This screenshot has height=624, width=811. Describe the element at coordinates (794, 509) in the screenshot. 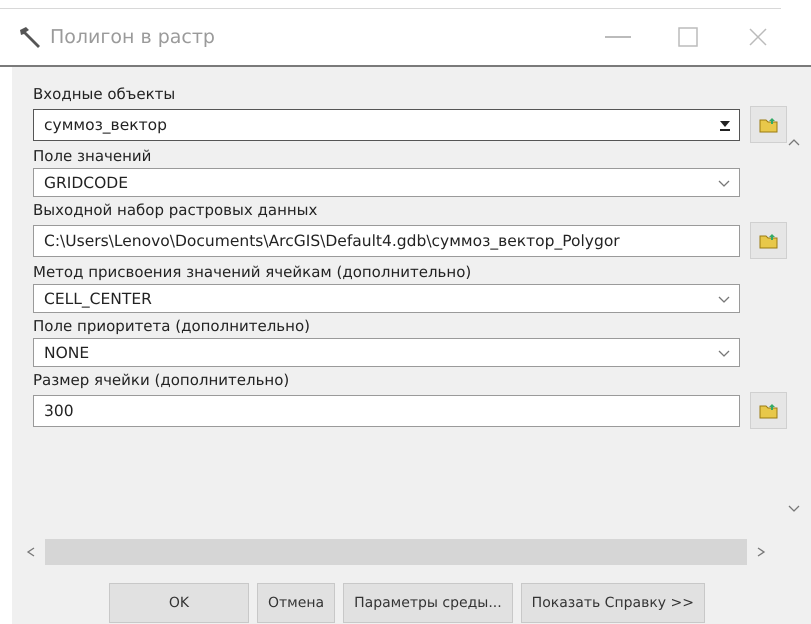

I see `scroll-down-icon` at that location.